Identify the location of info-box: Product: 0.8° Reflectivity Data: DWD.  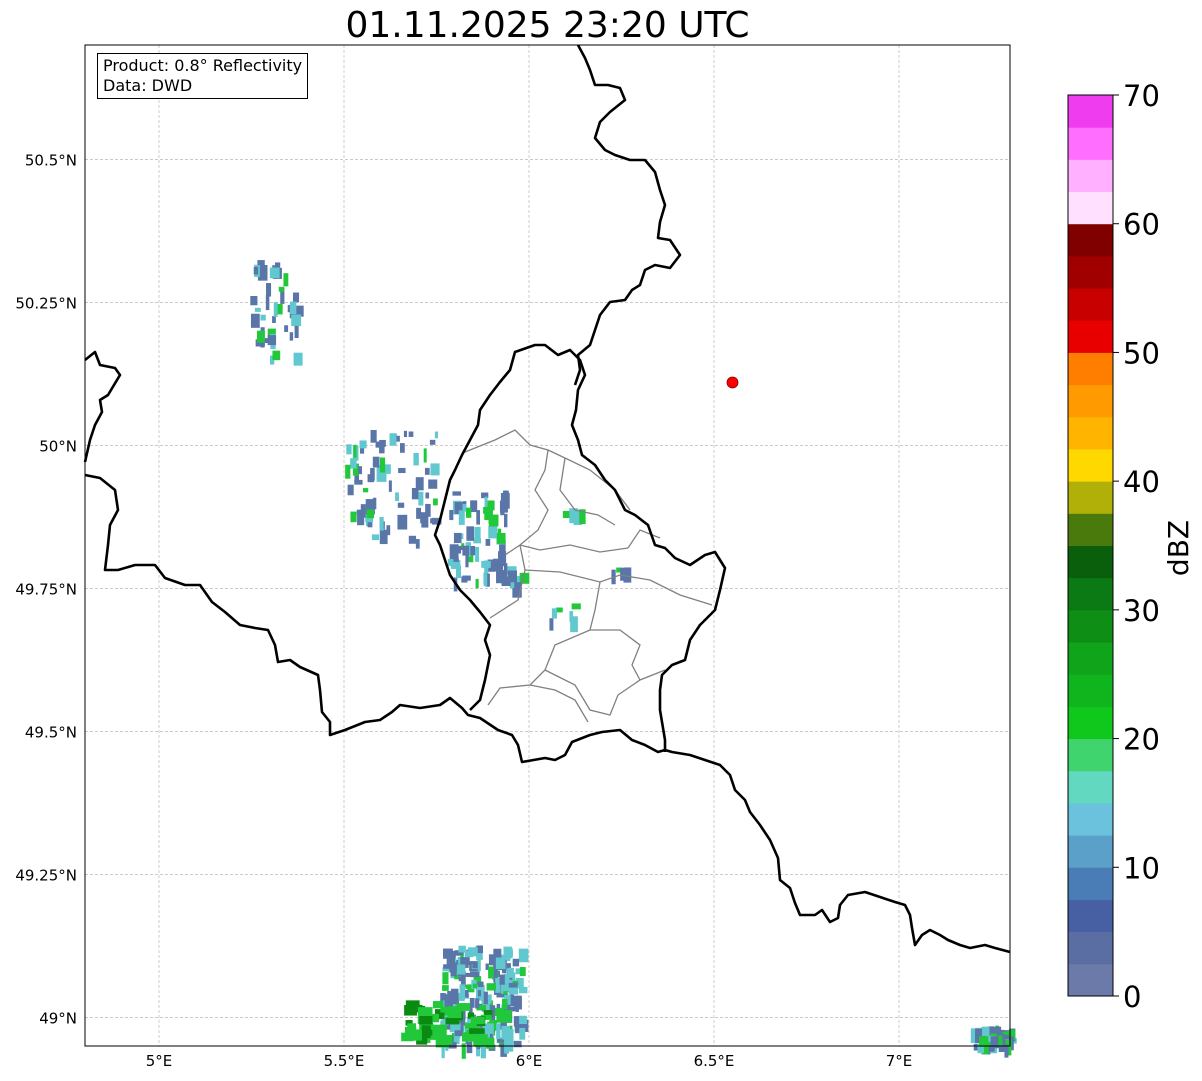
(203, 76).